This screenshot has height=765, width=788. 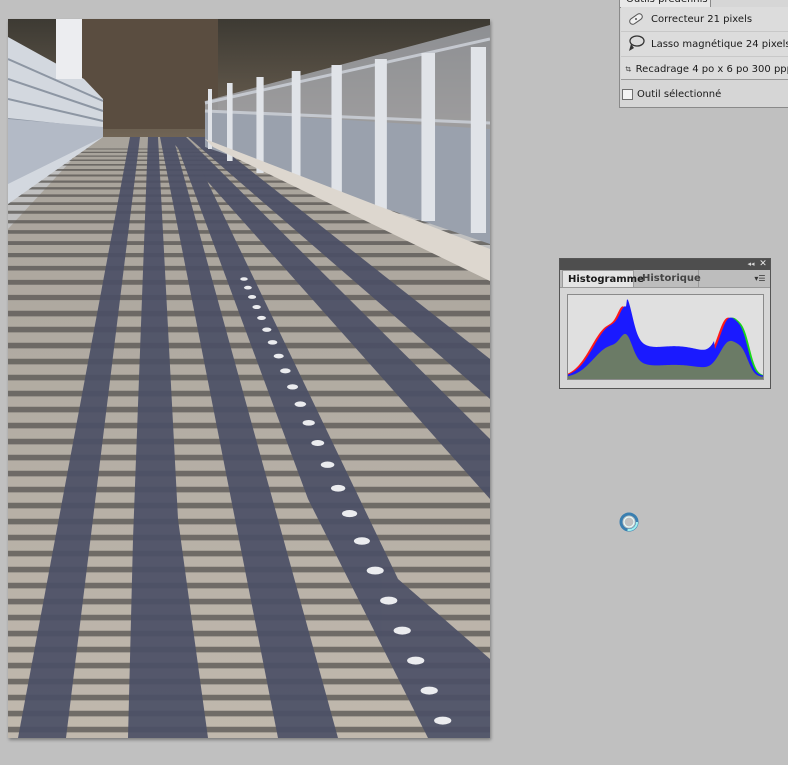 What do you see at coordinates (665, 264) in the screenshot?
I see `panel-titlebar: ◂◂ ✕` at bounding box center [665, 264].